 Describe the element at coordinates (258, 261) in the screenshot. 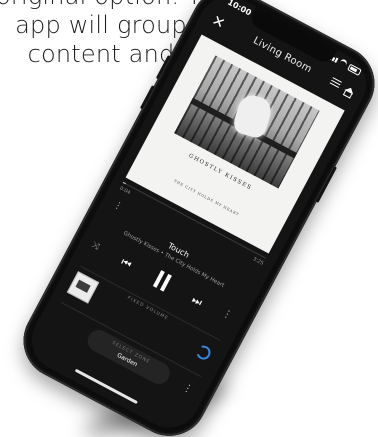

I see `remaining-time: 3:25` at that location.